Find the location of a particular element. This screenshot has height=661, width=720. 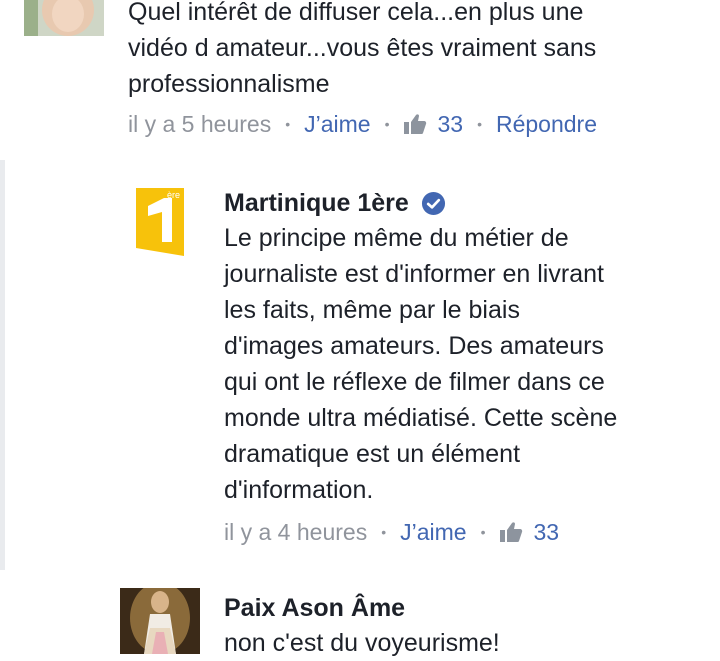

comment-line: d'images amateurs. Des amateurs is located at coordinates (414, 346).